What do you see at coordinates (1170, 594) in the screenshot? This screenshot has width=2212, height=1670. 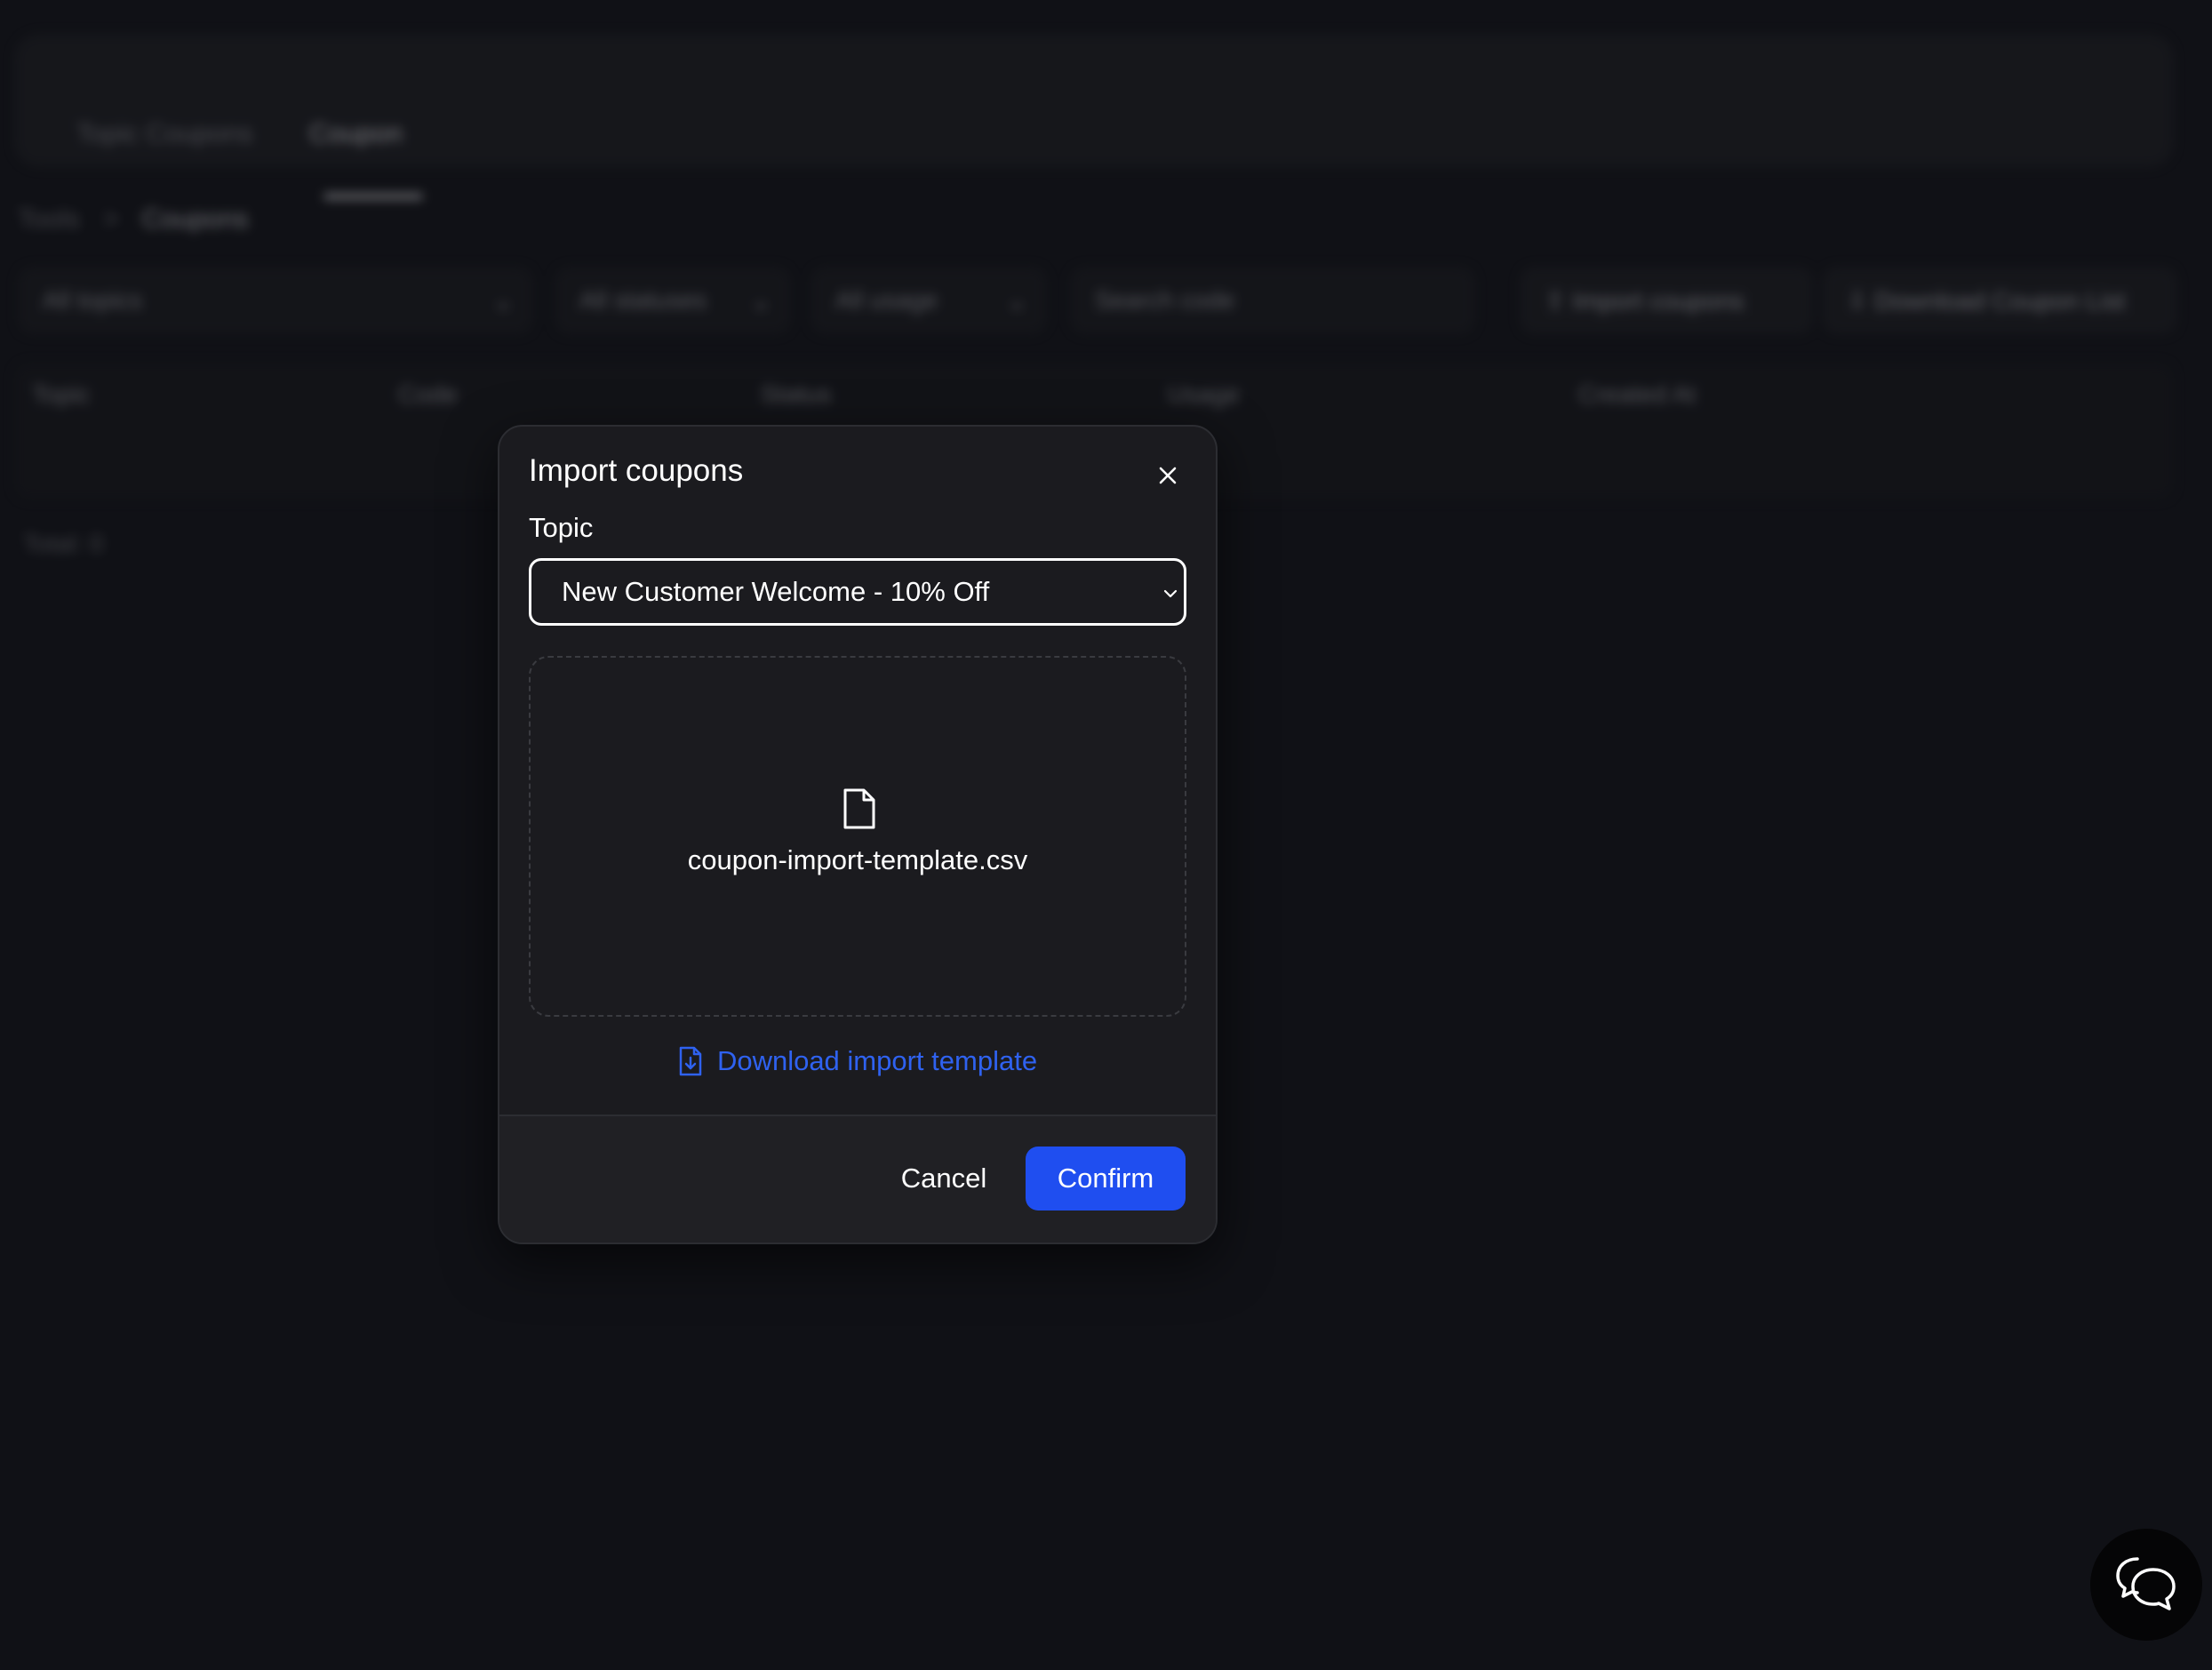 I see `chevron-down-icon` at bounding box center [1170, 594].